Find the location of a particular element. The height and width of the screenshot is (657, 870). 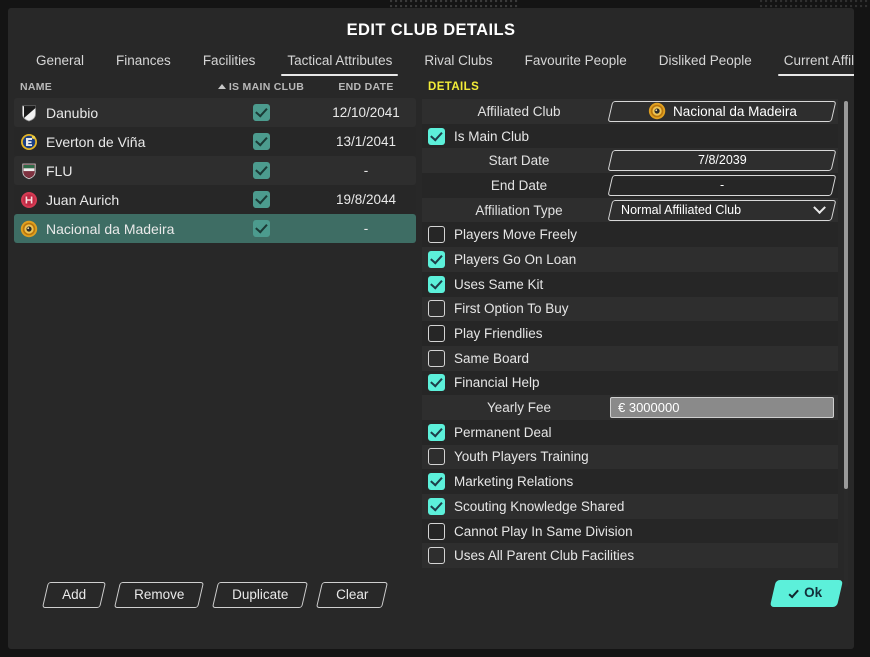

juan-aurich-club-badge is located at coordinates (29, 200).